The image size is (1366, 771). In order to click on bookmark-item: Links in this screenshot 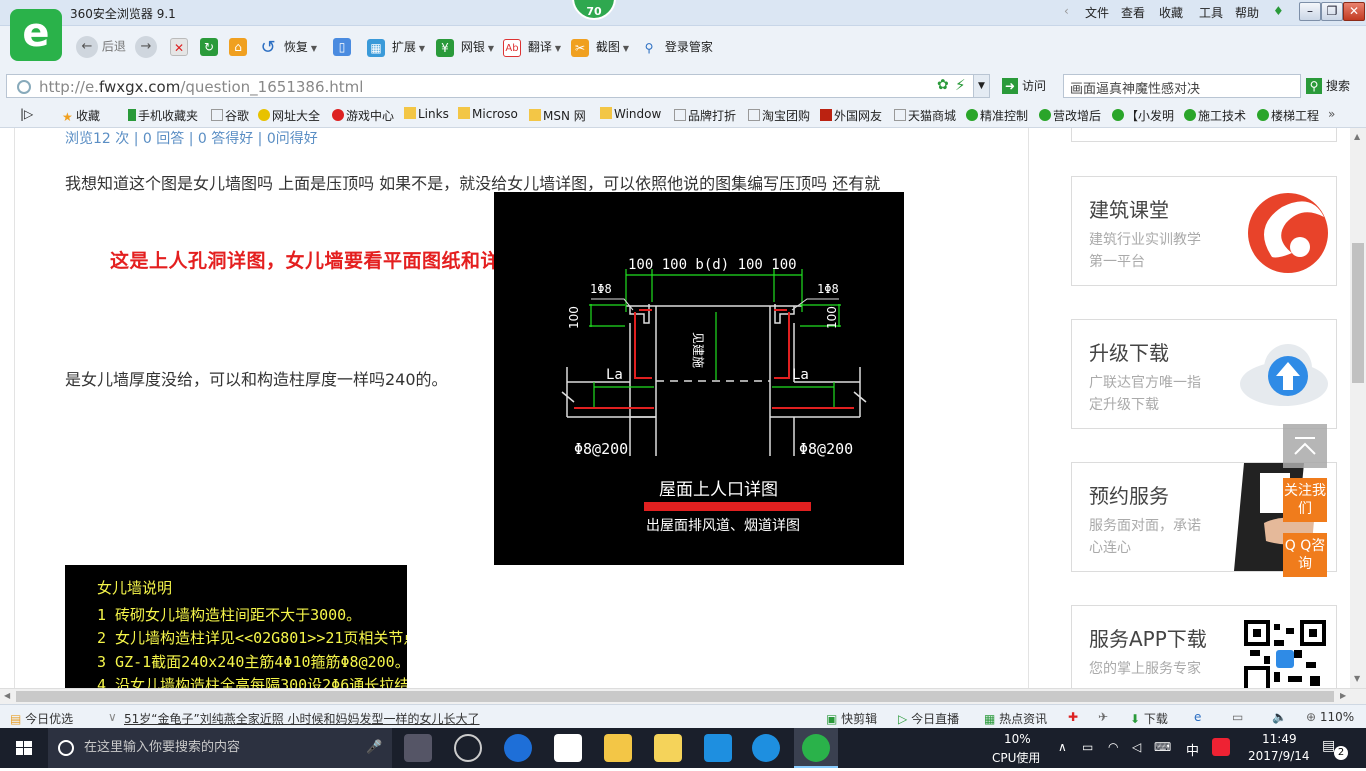, I will do `click(426, 114)`.